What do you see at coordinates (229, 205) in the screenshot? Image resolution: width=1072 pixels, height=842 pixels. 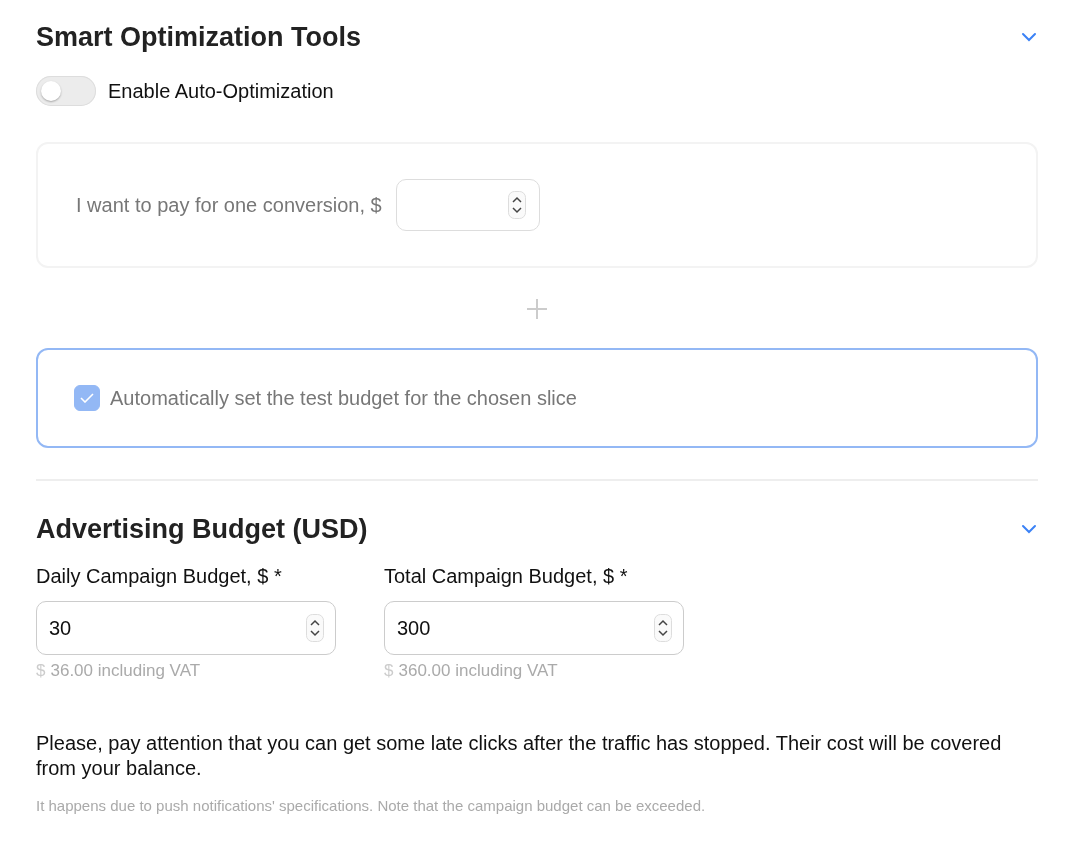 I see `field-label: I want to pay for one conversion, $` at bounding box center [229, 205].